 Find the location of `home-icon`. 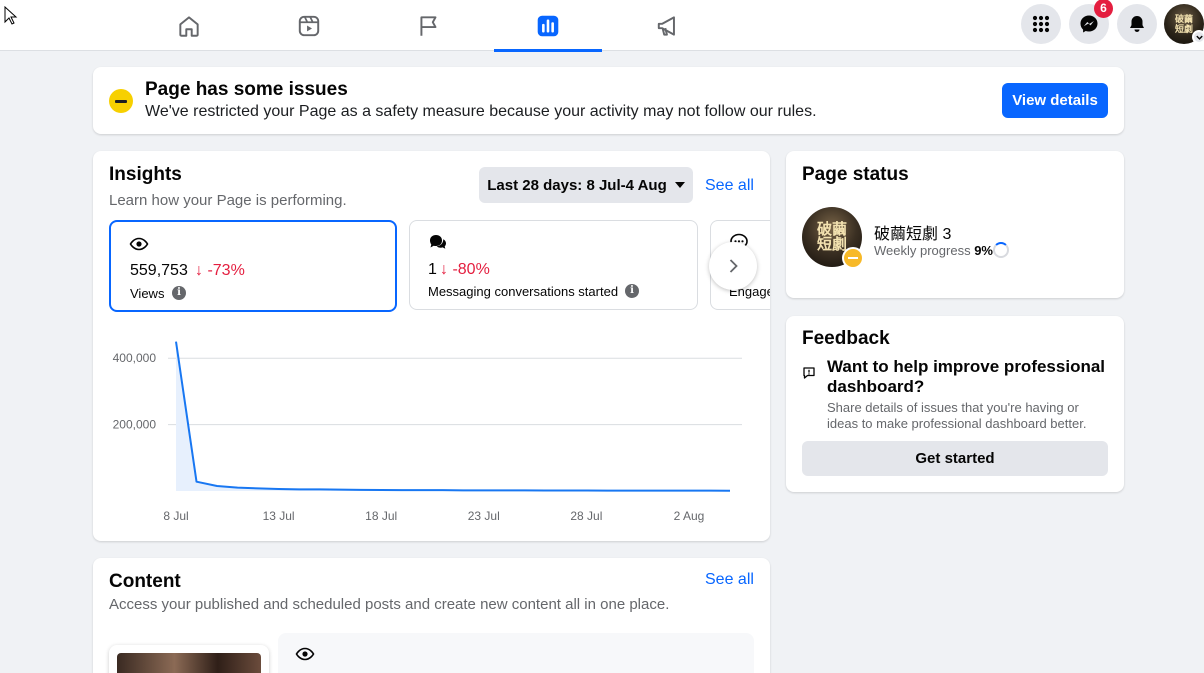

home-icon is located at coordinates (189, 26).